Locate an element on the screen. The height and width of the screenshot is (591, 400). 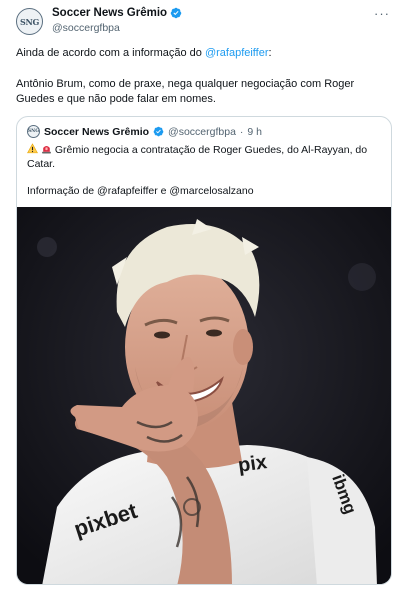
quoted-avatar-monogram: SNG is located at coordinates (33, 131).